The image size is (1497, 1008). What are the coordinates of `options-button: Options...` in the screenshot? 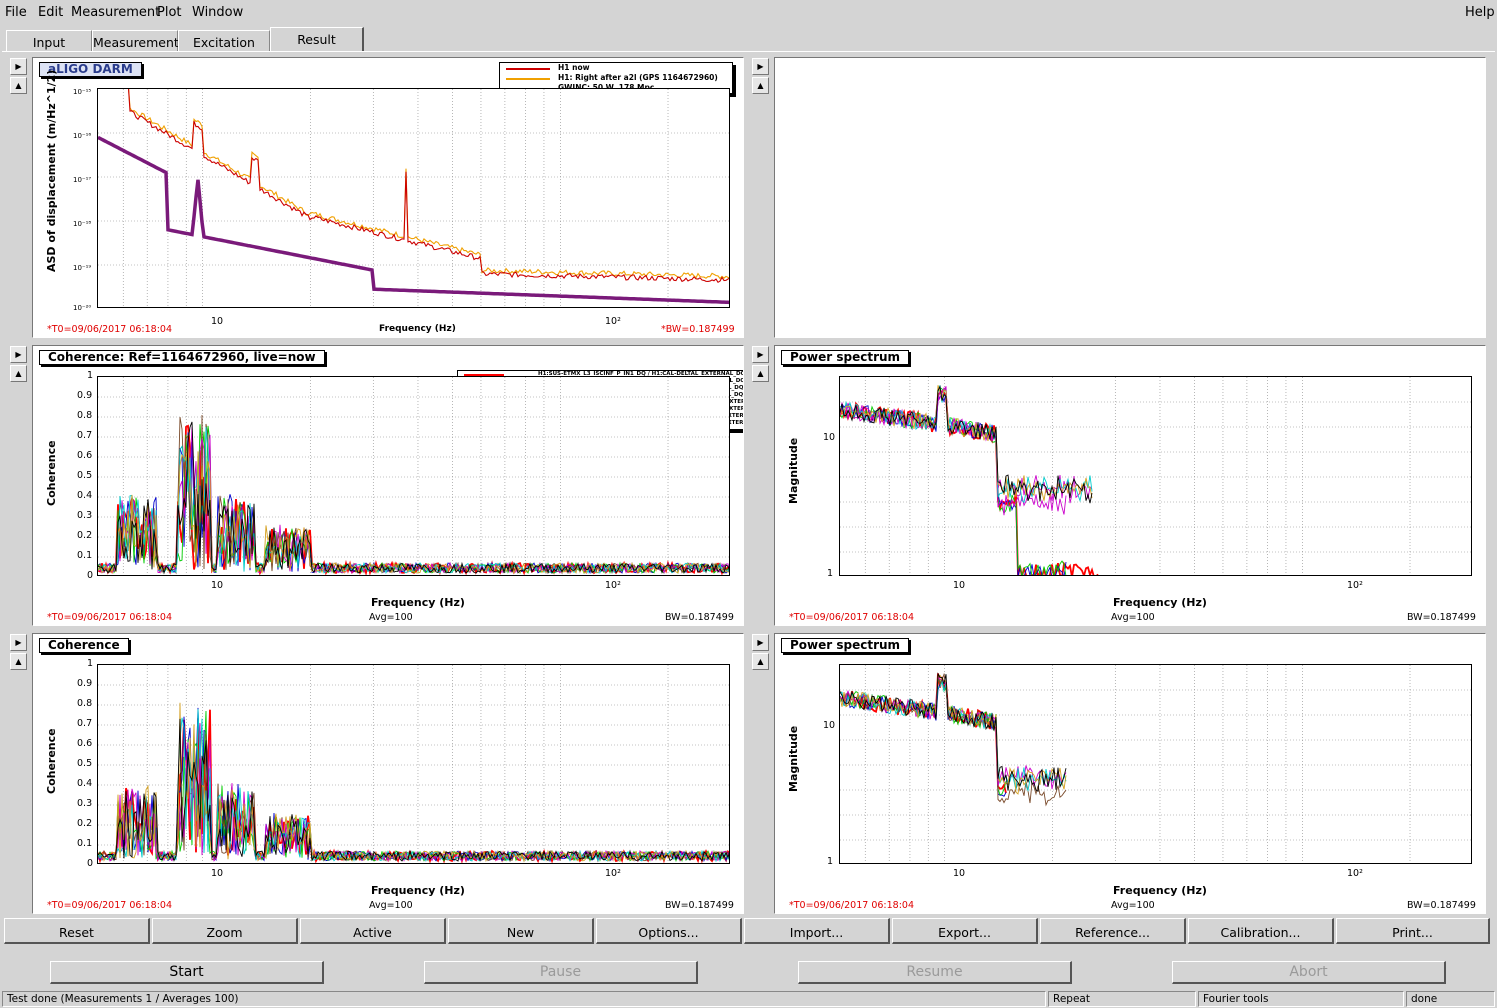 It's located at (669, 931).